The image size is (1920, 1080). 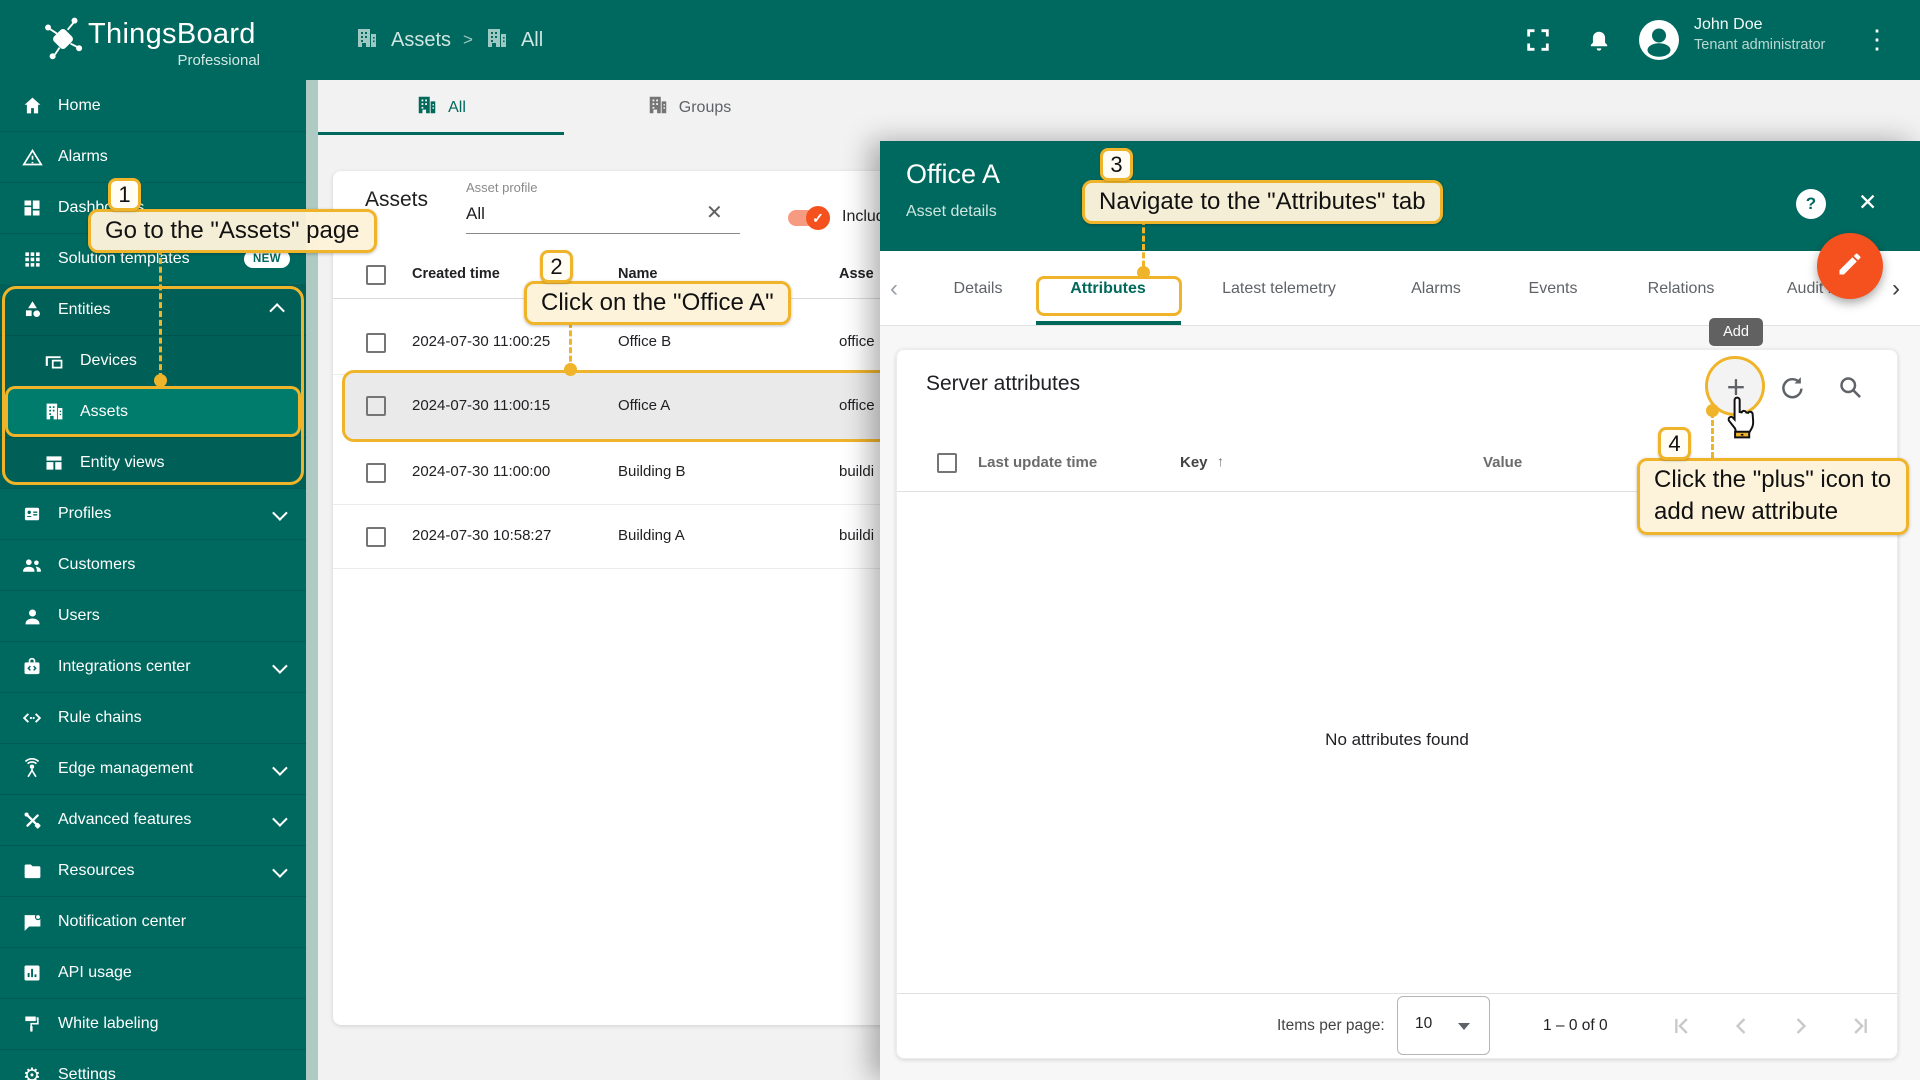 I want to click on items-per-page-label: Items per page:, so click(x=1331, y=1025).